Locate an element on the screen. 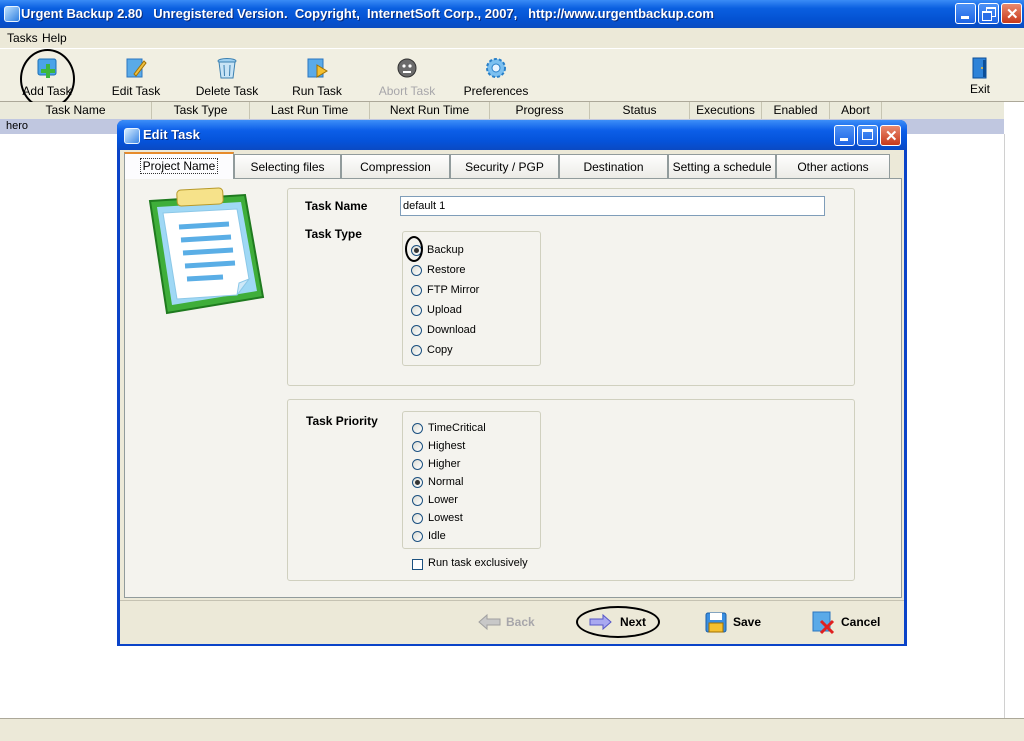 This screenshot has width=1024, height=741. menu-bar: Tasks Help is located at coordinates (512, 38).